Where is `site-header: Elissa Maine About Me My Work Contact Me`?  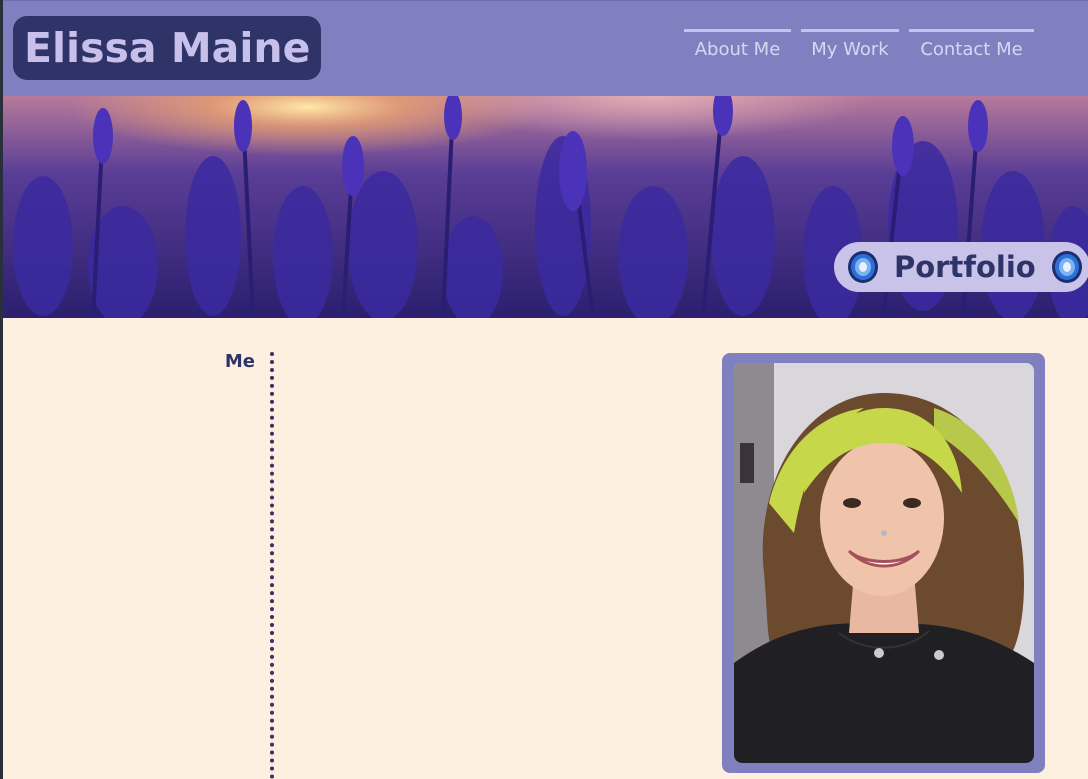 site-header: Elissa Maine About Me My Work Contact Me is located at coordinates (545, 48).